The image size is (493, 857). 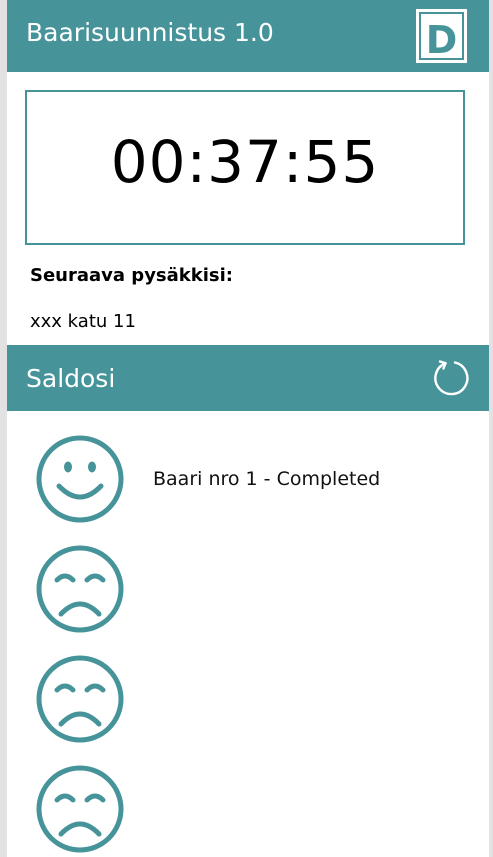 I want to click on bar-status-label: Baari nro 1 - Completed, so click(x=267, y=479).